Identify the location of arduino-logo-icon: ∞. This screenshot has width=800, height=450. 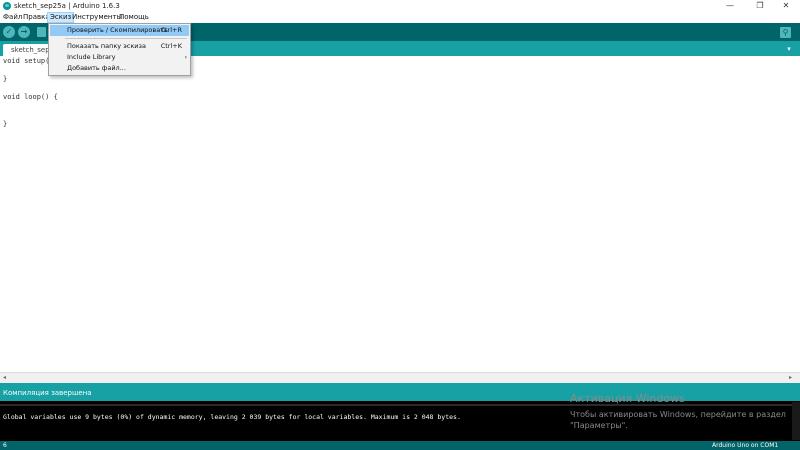
(7, 6).